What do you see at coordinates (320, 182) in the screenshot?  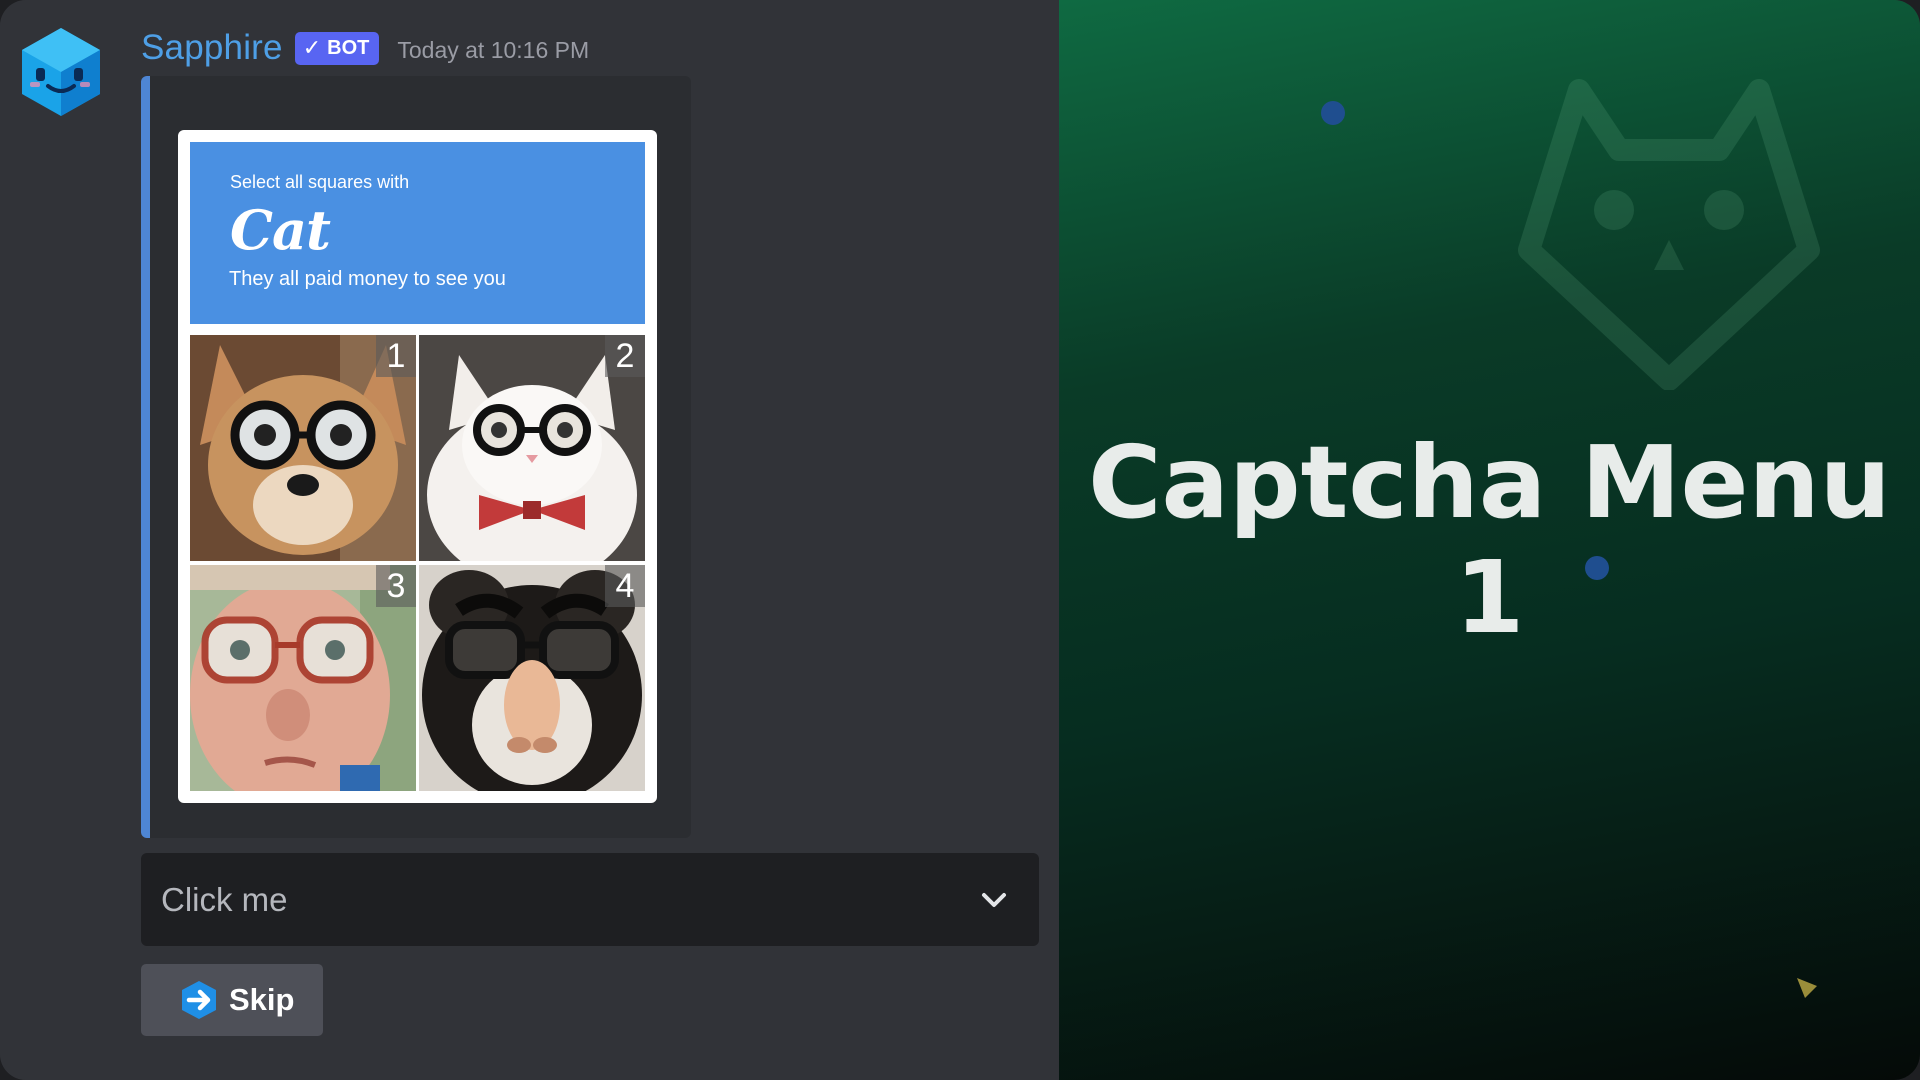 I see `captcha-instruction: Select all squares with` at bounding box center [320, 182].